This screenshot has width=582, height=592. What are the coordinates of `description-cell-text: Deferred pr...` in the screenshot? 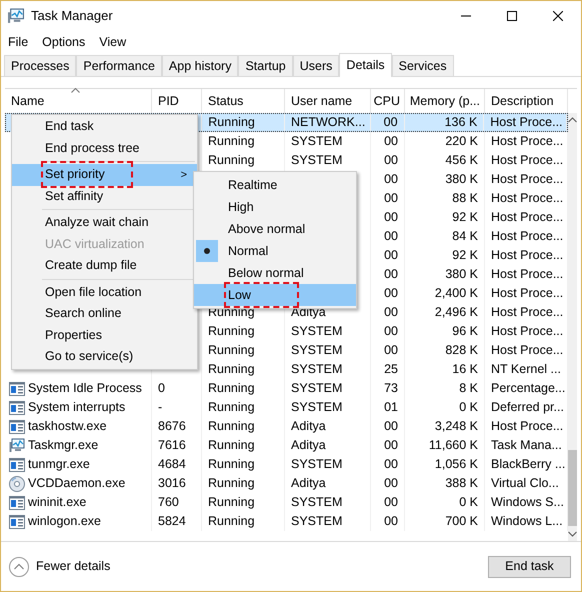 It's located at (527, 407).